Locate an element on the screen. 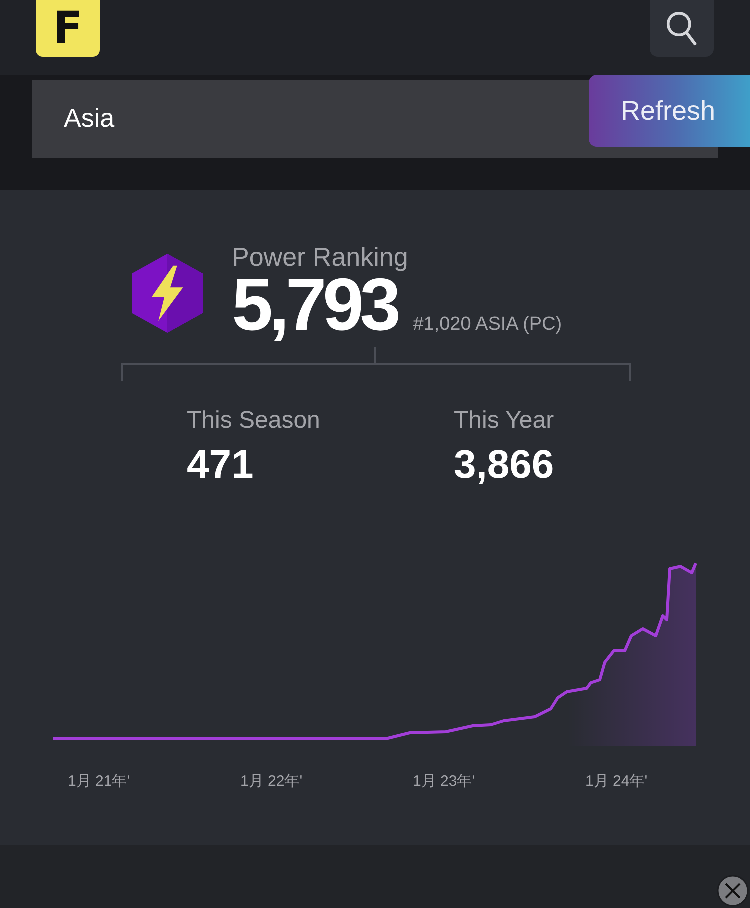  region-rank: #1,020 ASIA (PC) is located at coordinates (487, 325).